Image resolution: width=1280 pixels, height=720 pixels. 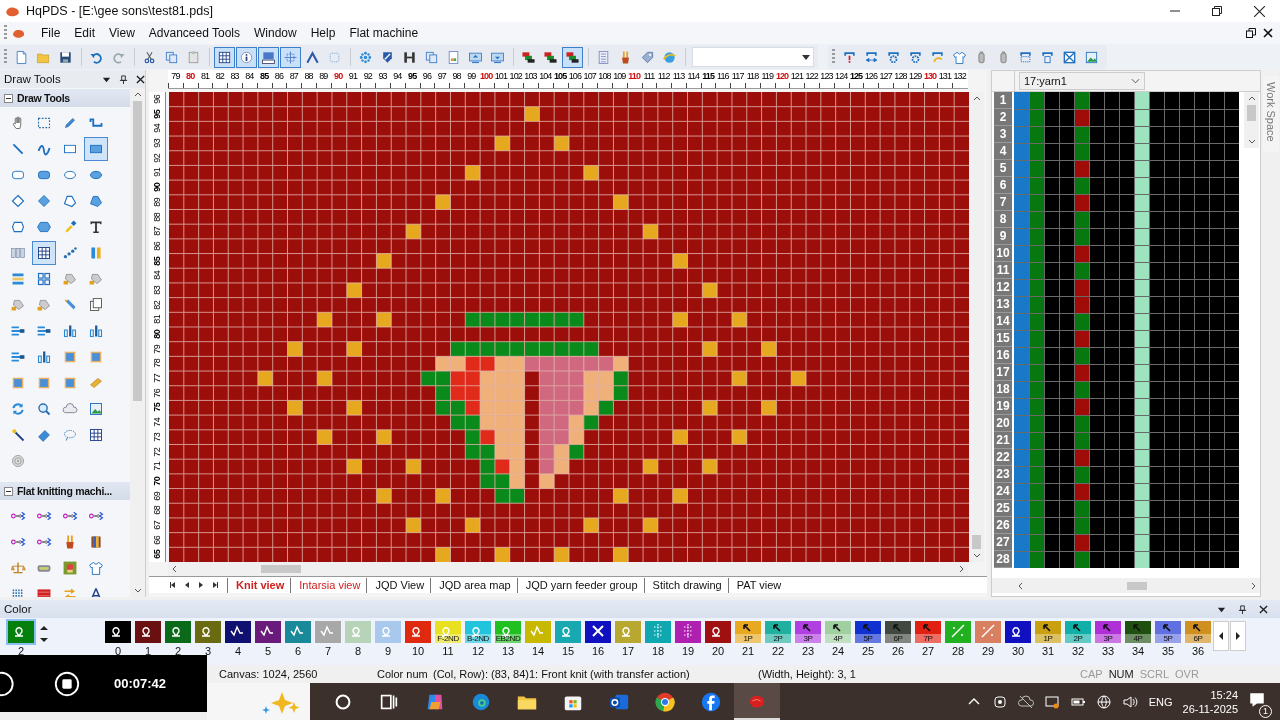 I want to click on color-swatch: B-2ND, so click(x=478, y=632).